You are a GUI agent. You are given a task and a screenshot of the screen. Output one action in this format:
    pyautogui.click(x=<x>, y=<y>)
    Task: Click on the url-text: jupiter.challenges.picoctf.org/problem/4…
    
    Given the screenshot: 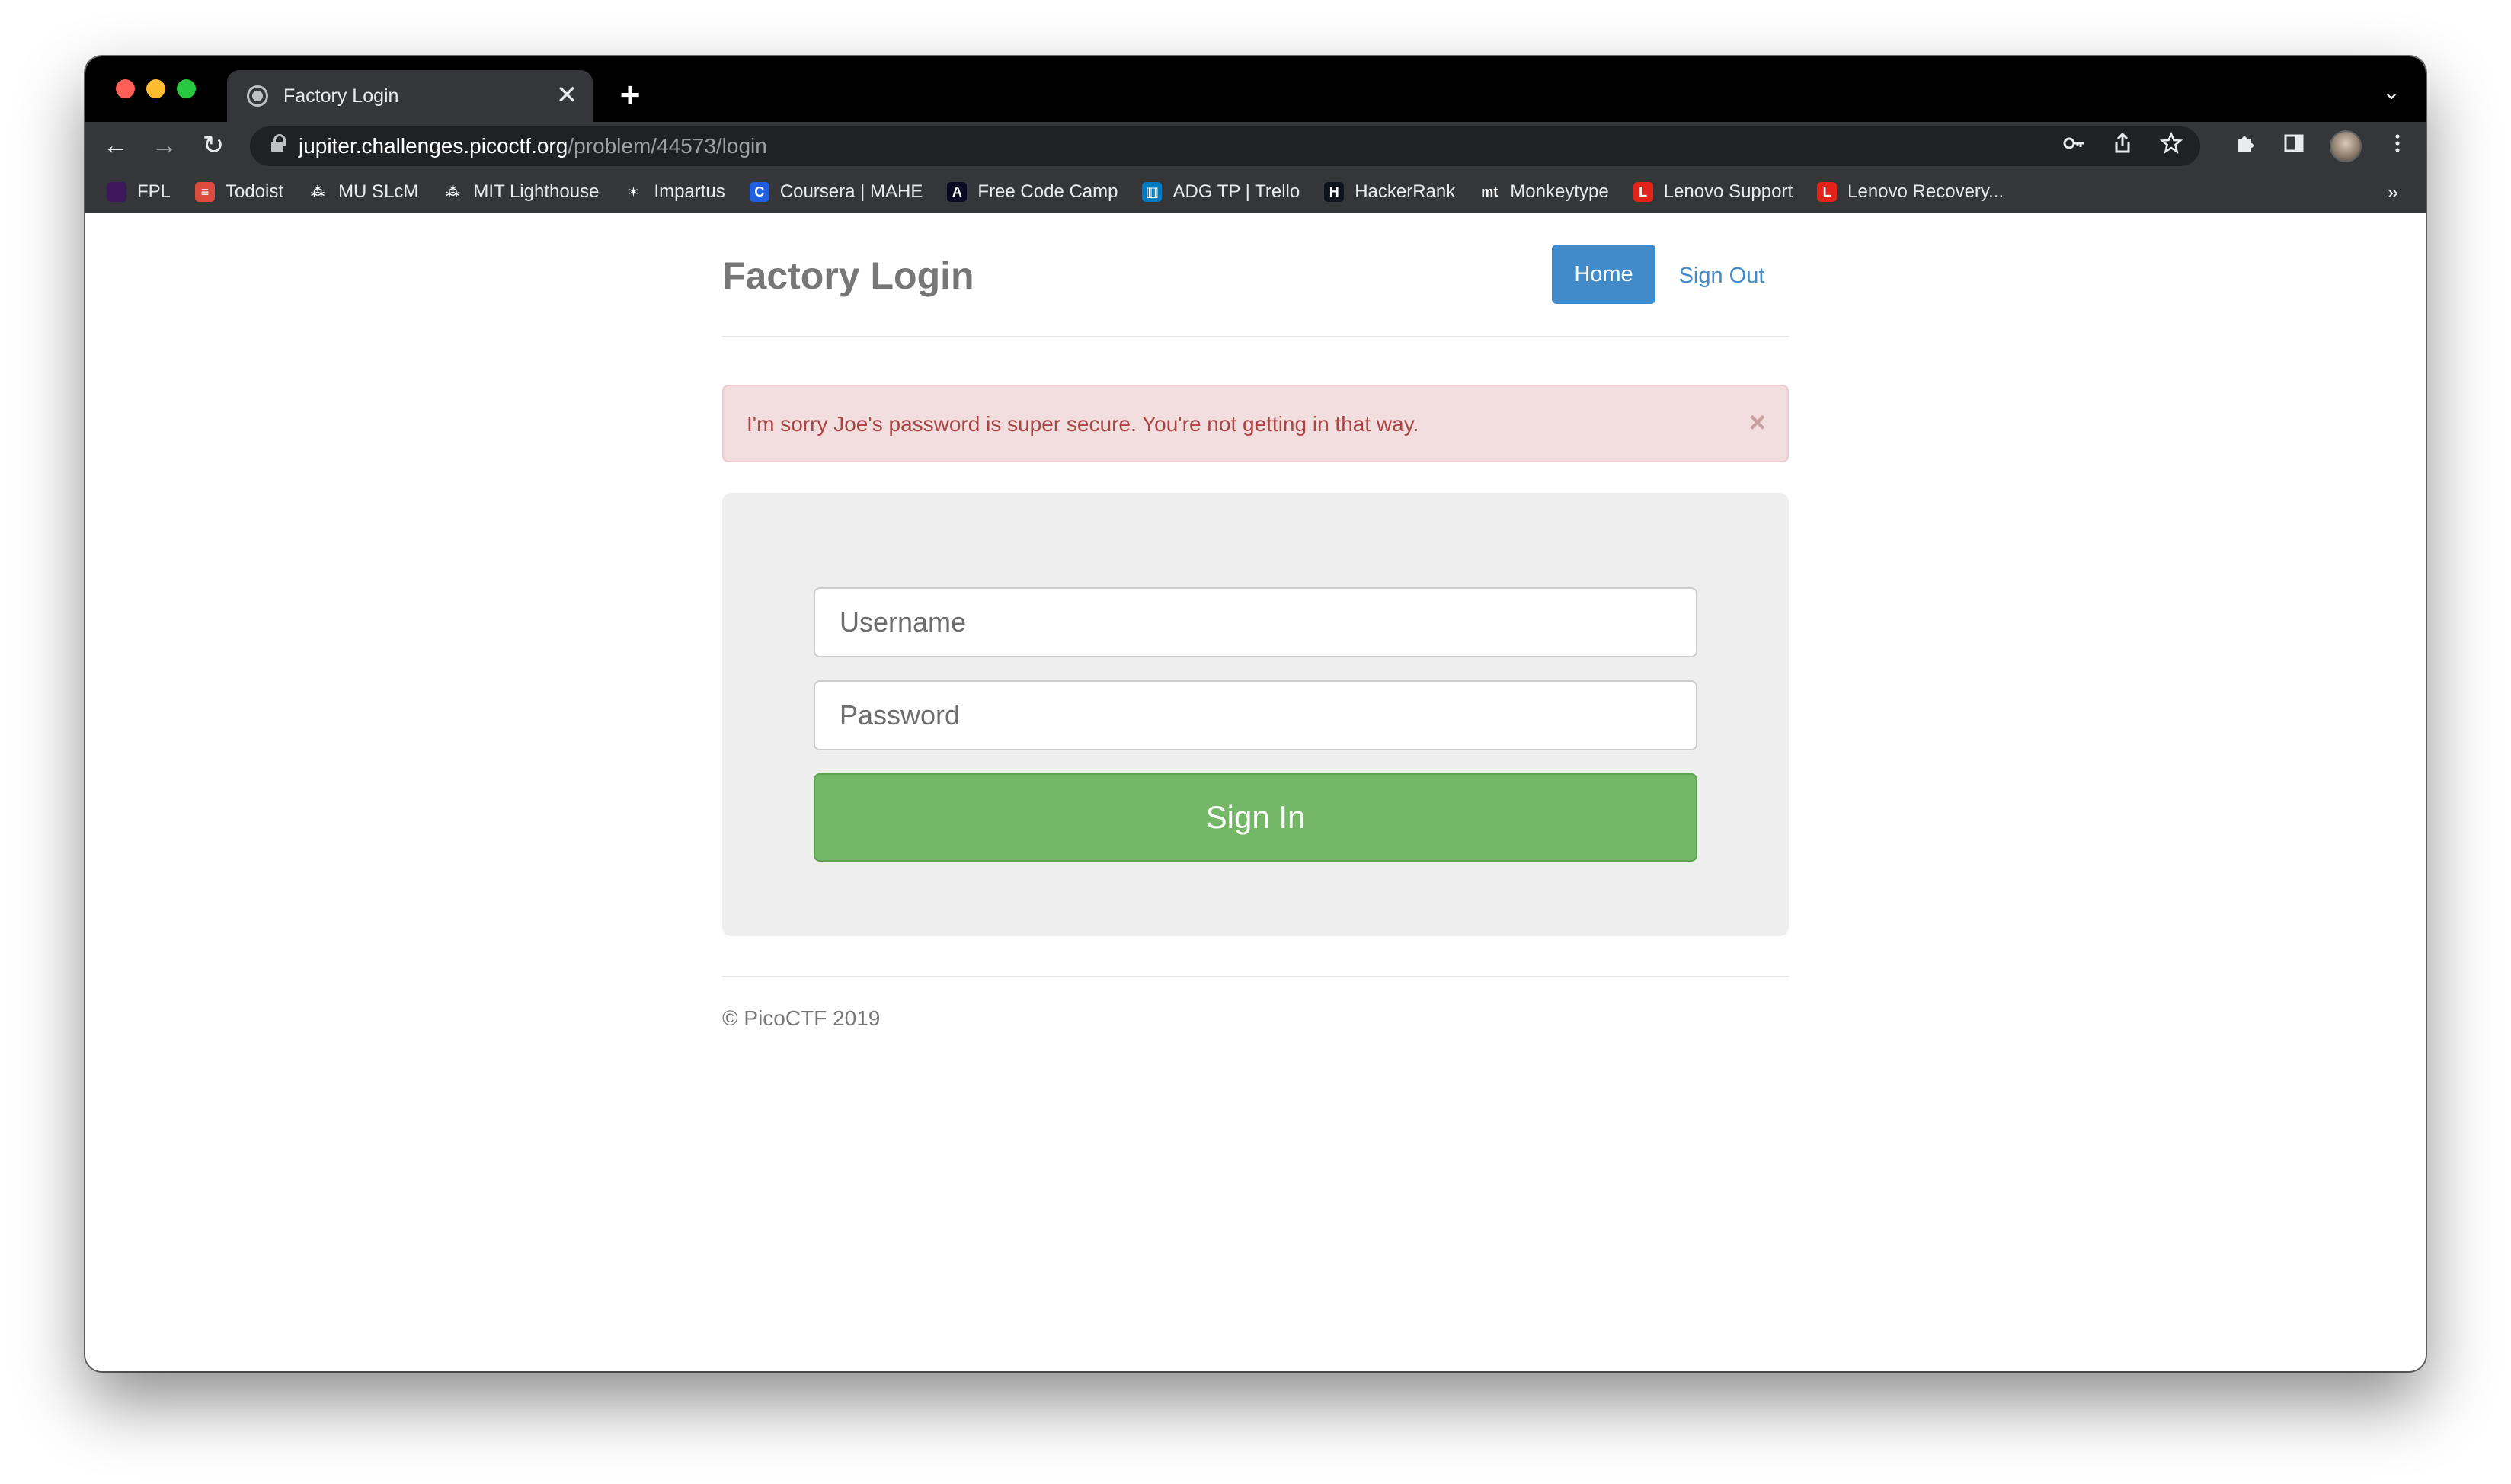 What is the action you would take?
    pyautogui.click(x=533, y=146)
    